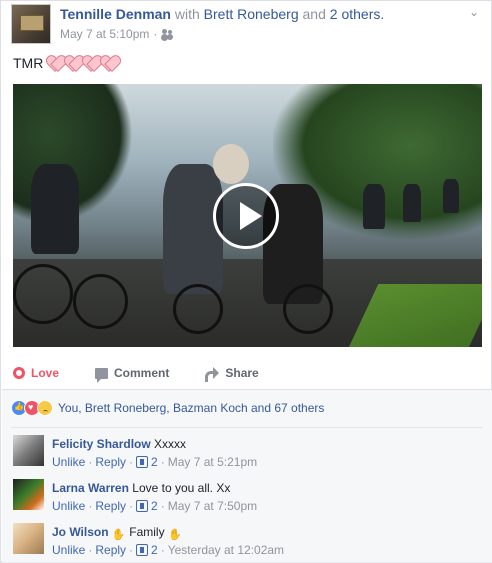 Image resolution: width=492 pixels, height=563 pixels. I want to click on comment-icon, so click(102, 375).